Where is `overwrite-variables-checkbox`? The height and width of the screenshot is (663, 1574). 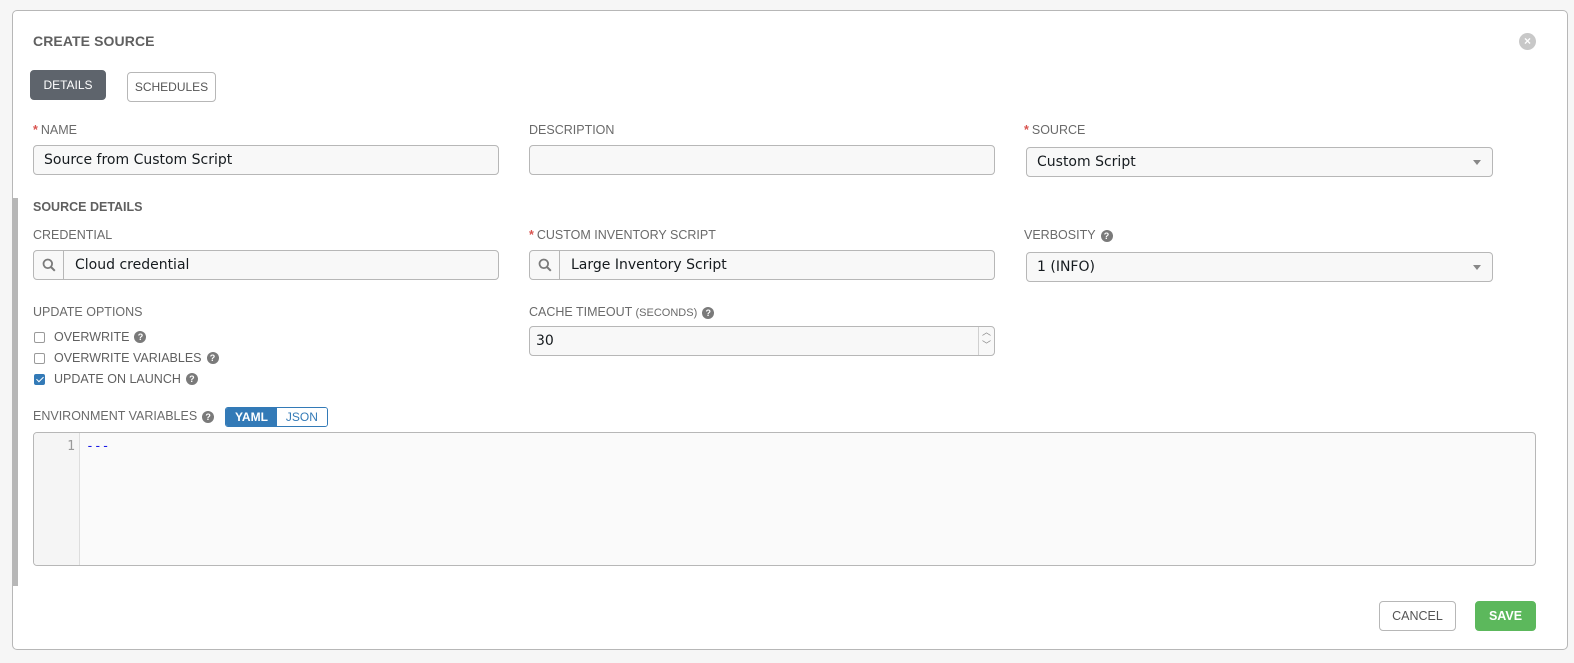
overwrite-variables-checkbox is located at coordinates (39, 358).